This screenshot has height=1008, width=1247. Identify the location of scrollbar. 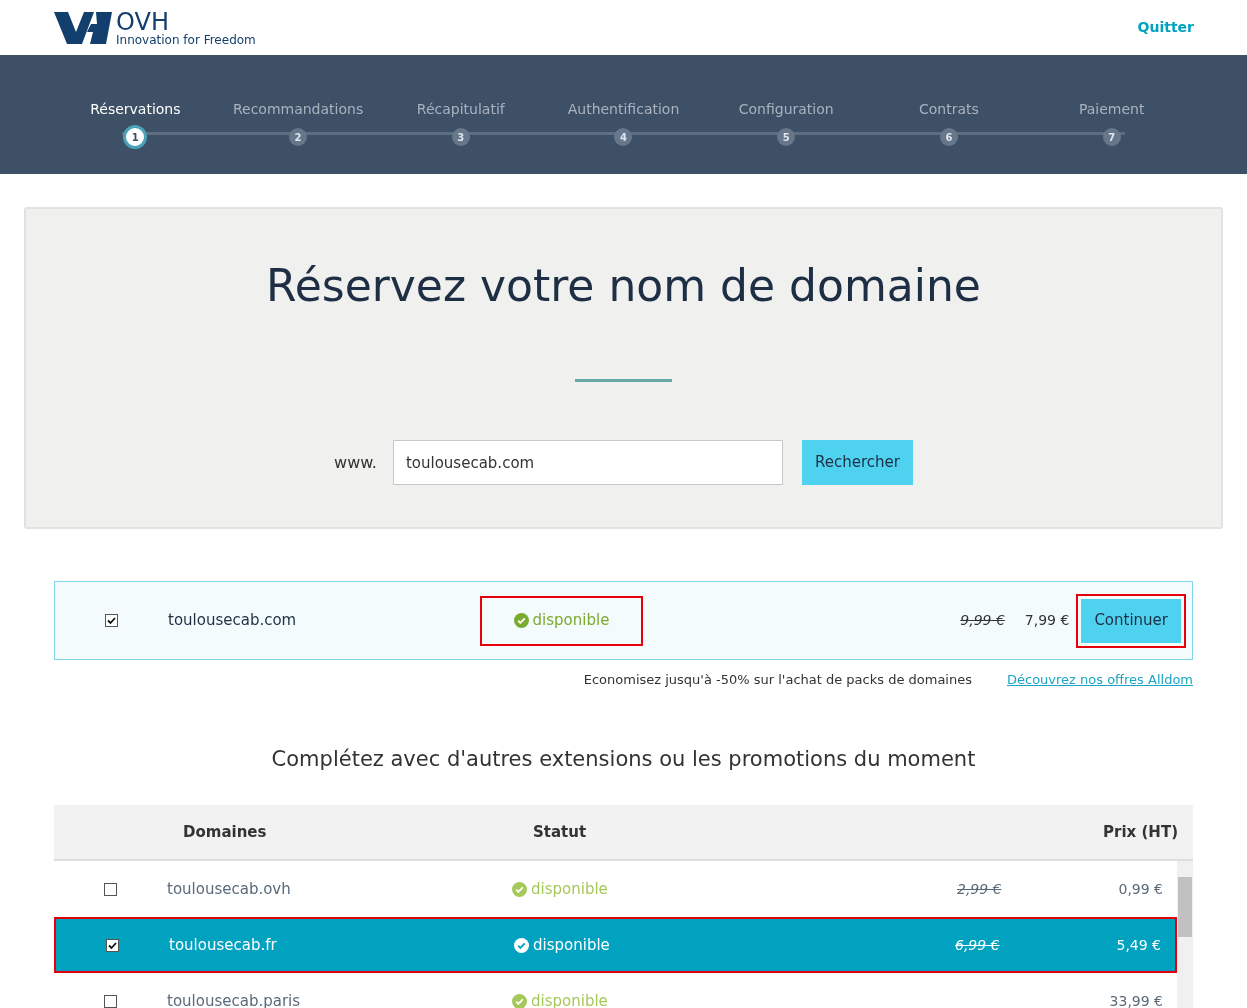
(1185, 934).